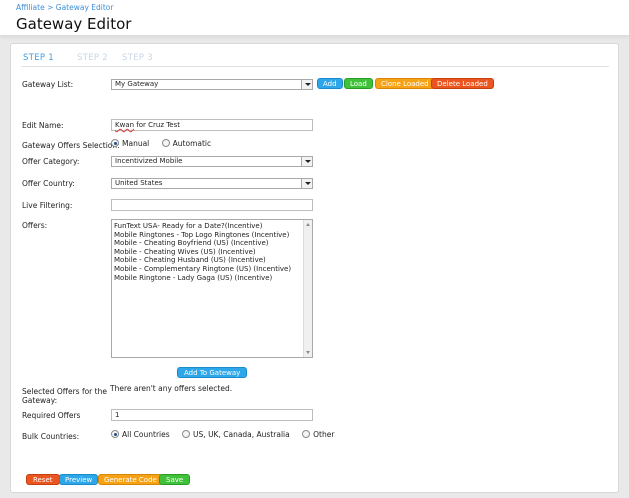  I want to click on step-tabs: STEP 1 STEP 2 STEP 3, so click(315, 58).